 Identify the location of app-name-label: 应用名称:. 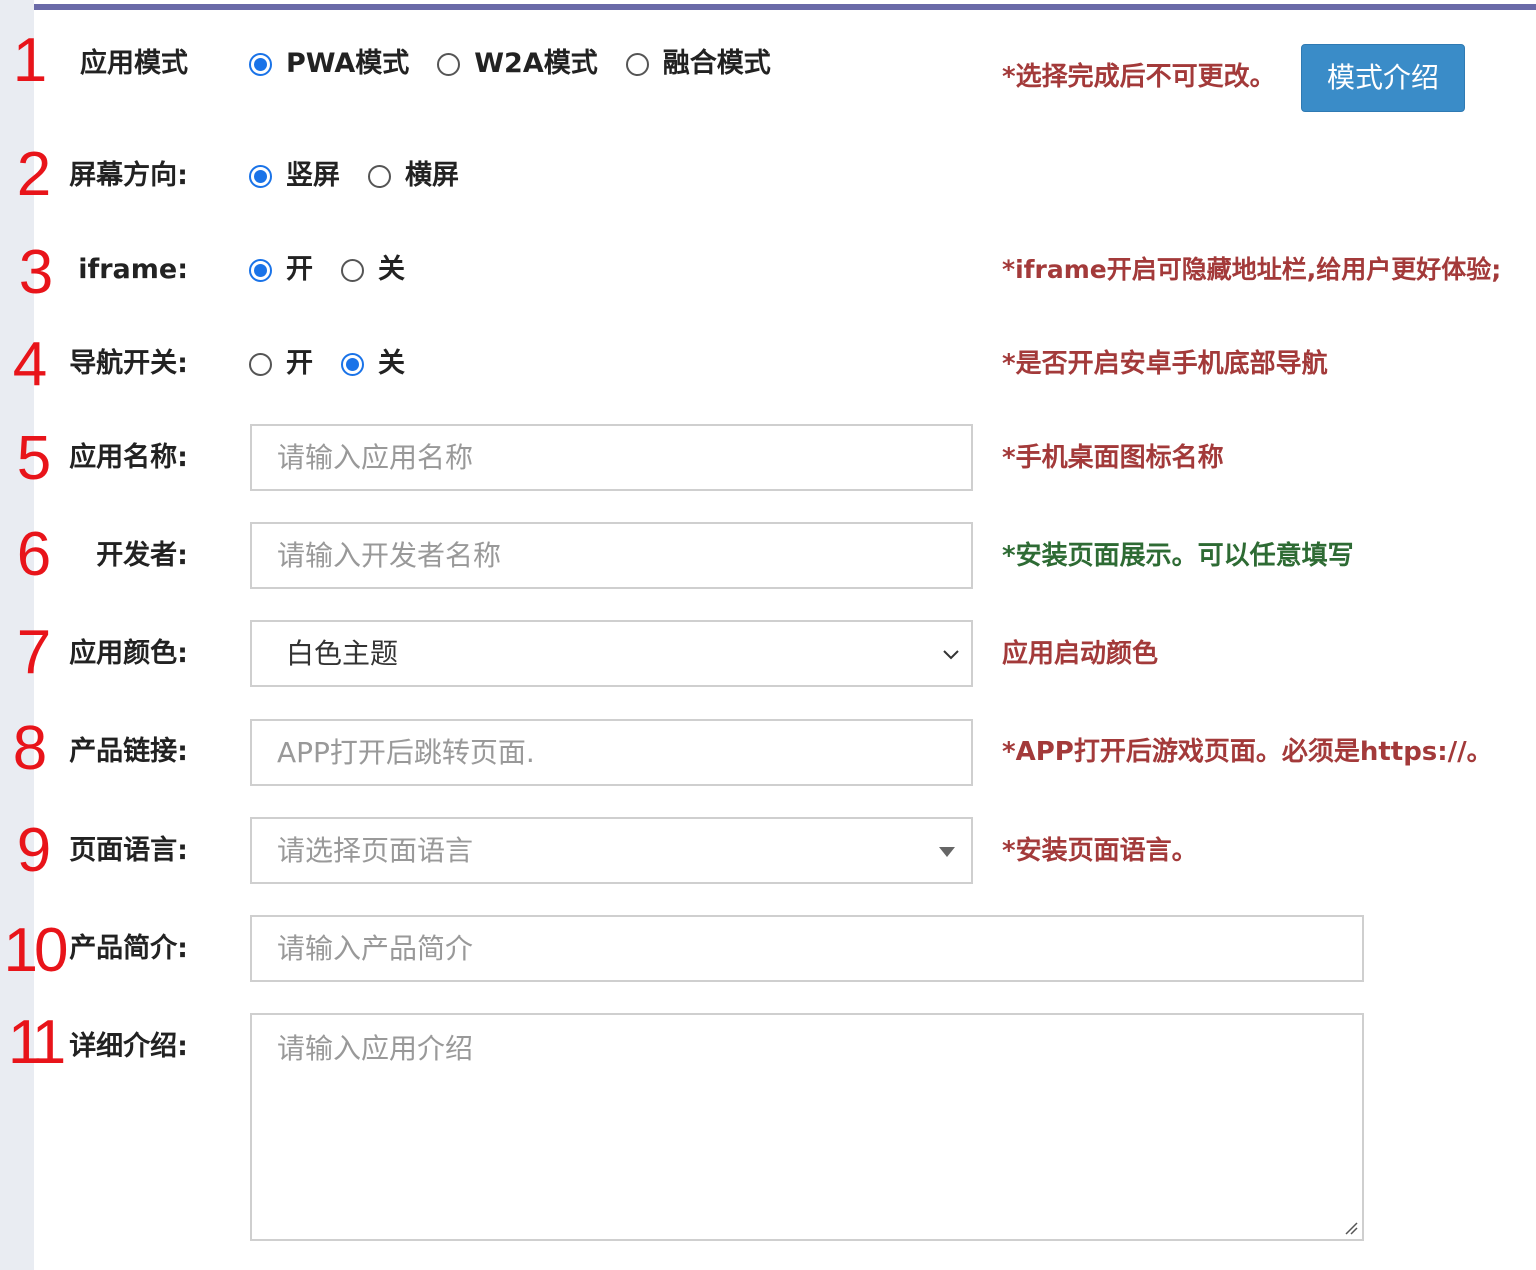
(128, 457).